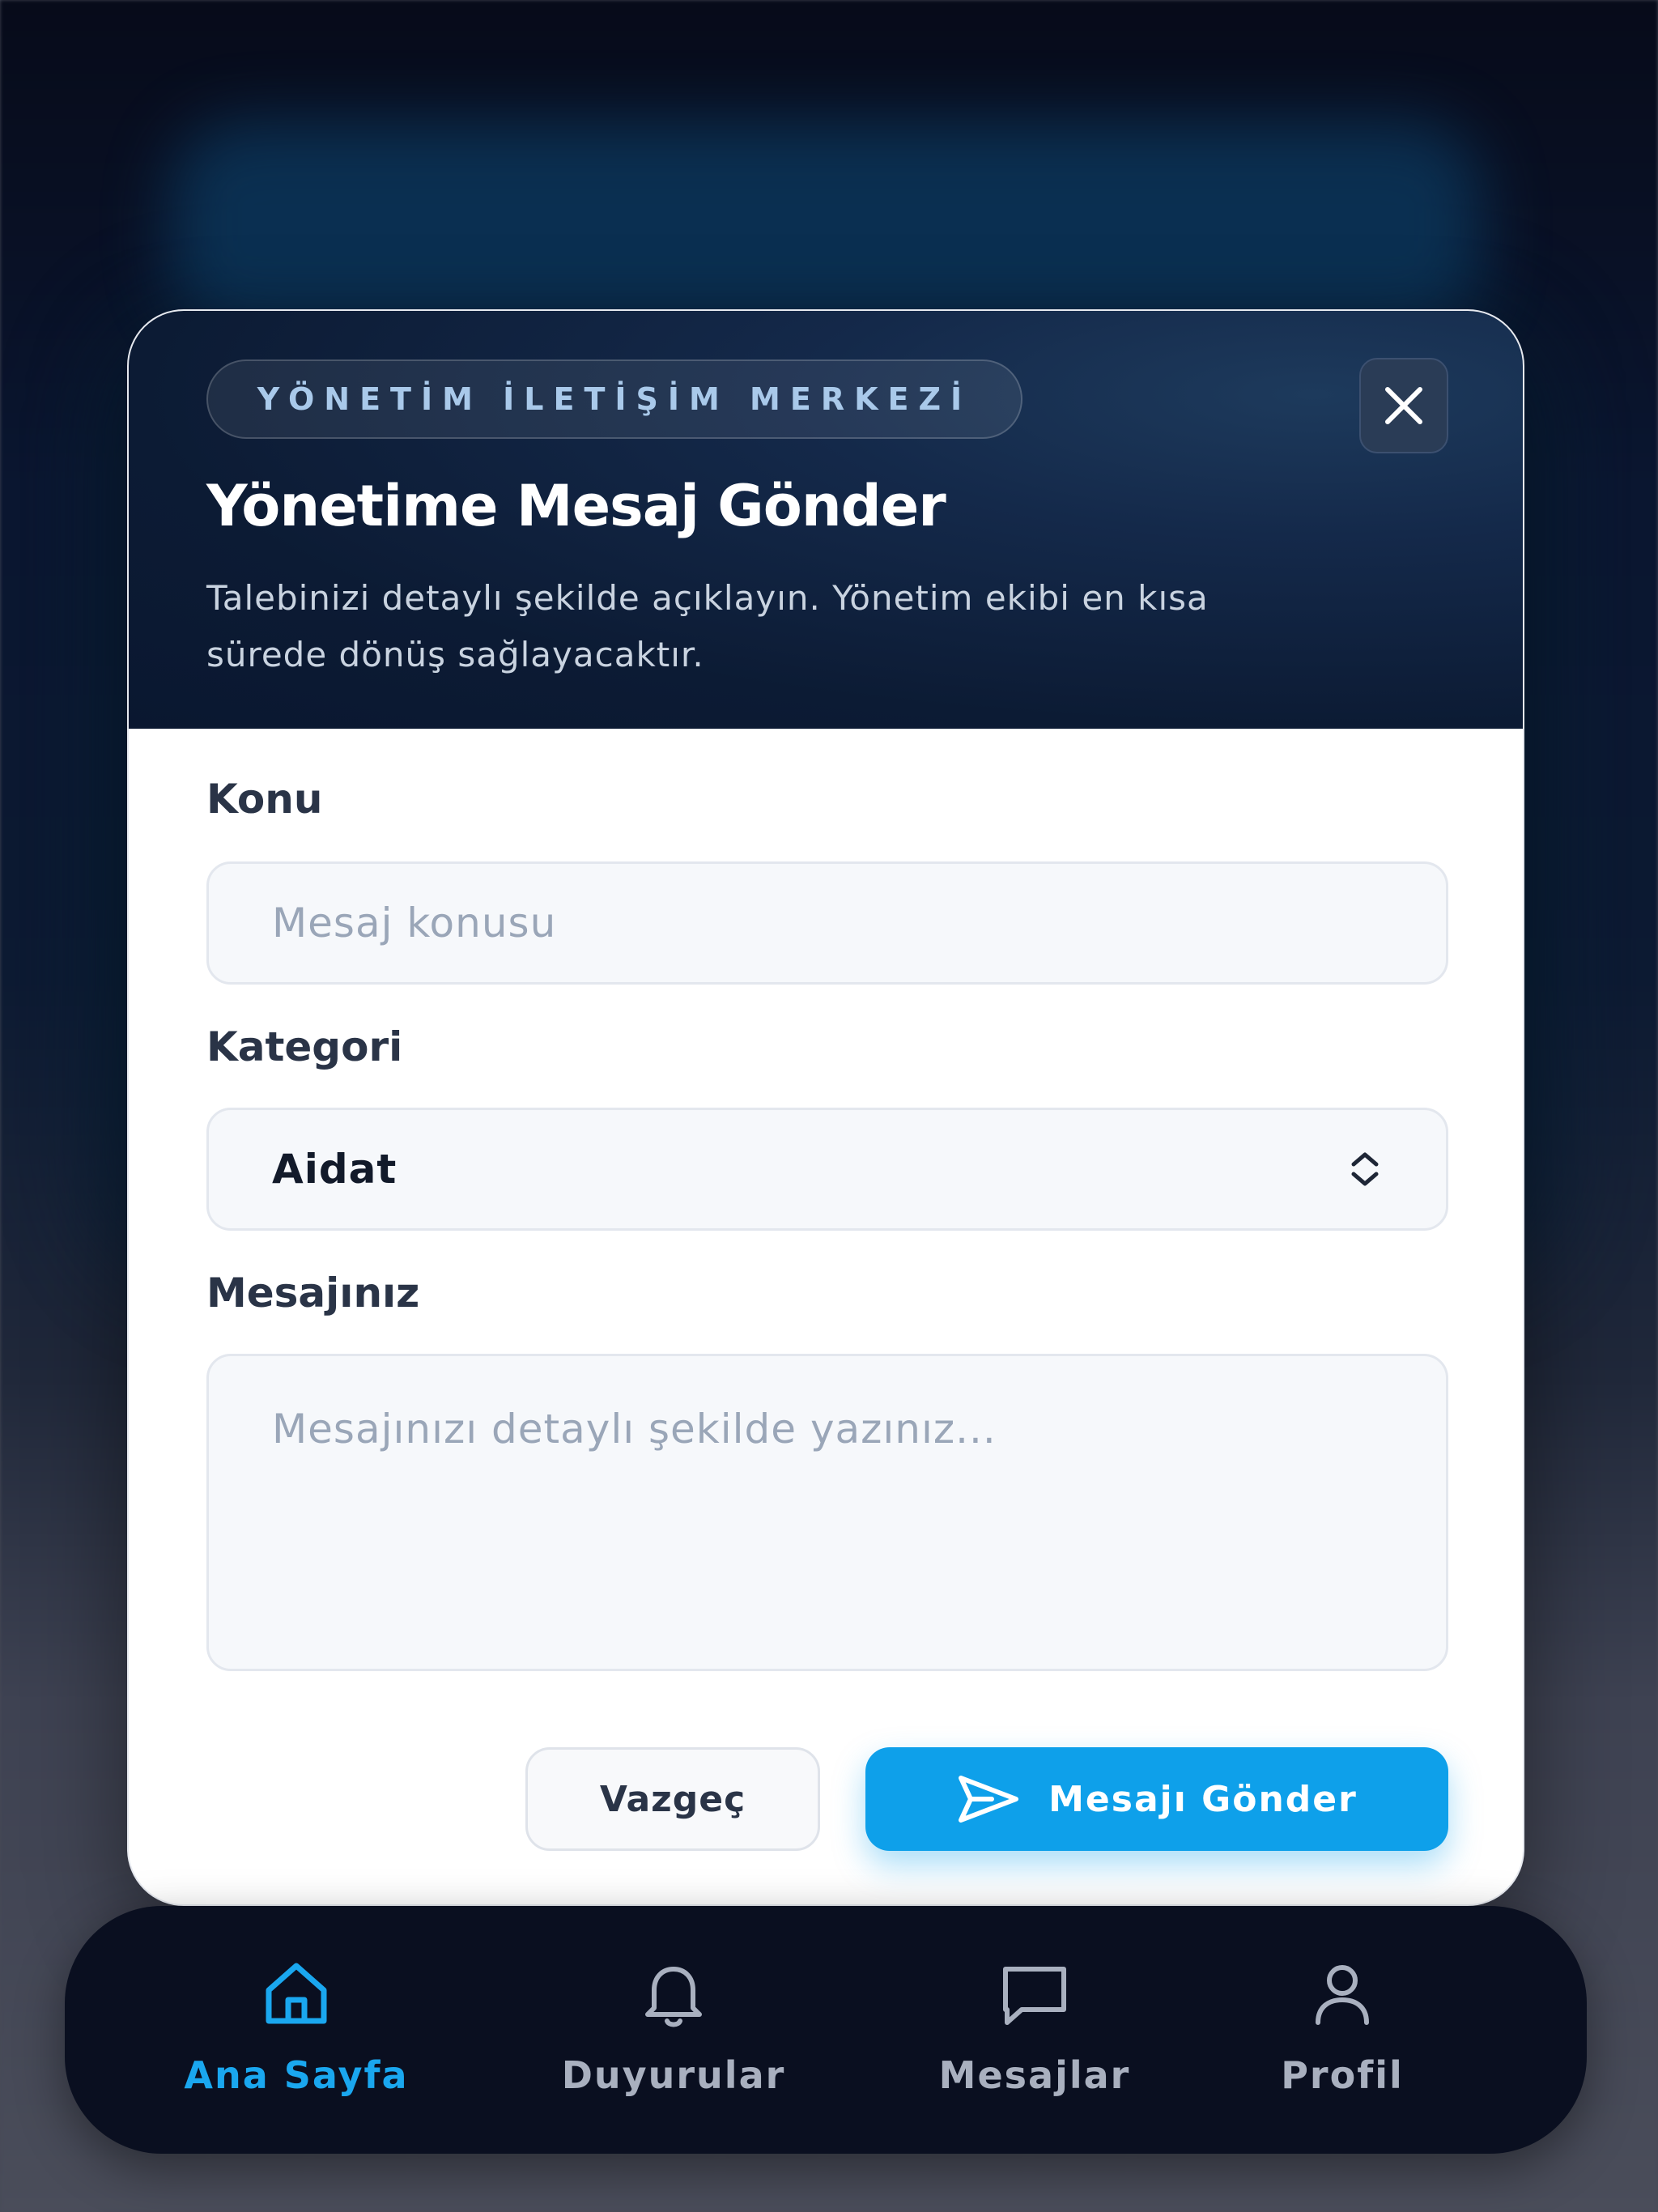  I want to click on nav-item-announcements: Duyurular, so click(673, 2036).